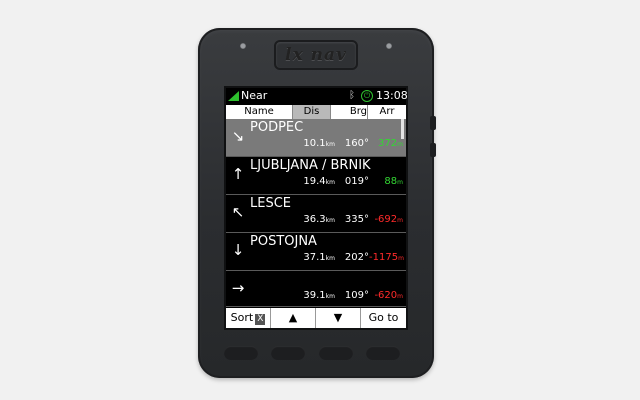 This screenshot has width=640, height=400. Describe the element at coordinates (391, 181) in the screenshot. I see `arrival-value: 88` at that location.